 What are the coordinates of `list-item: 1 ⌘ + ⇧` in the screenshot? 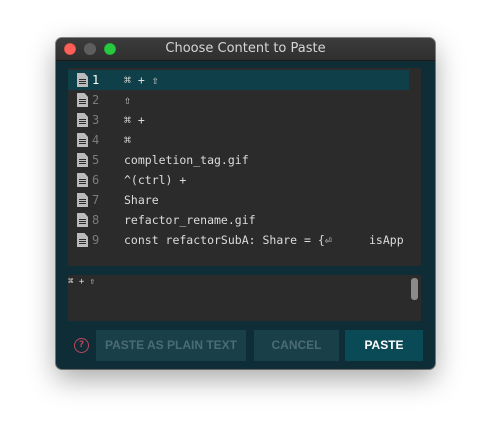 It's located at (238, 80).